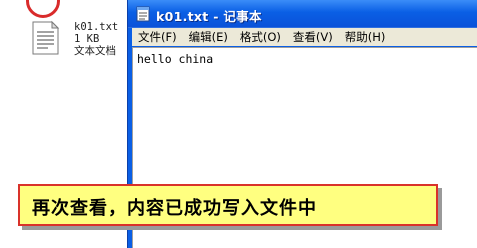 This screenshot has height=248, width=477. What do you see at coordinates (209, 16) in the screenshot?
I see `window-title: k01.txt - 记事本` at bounding box center [209, 16].